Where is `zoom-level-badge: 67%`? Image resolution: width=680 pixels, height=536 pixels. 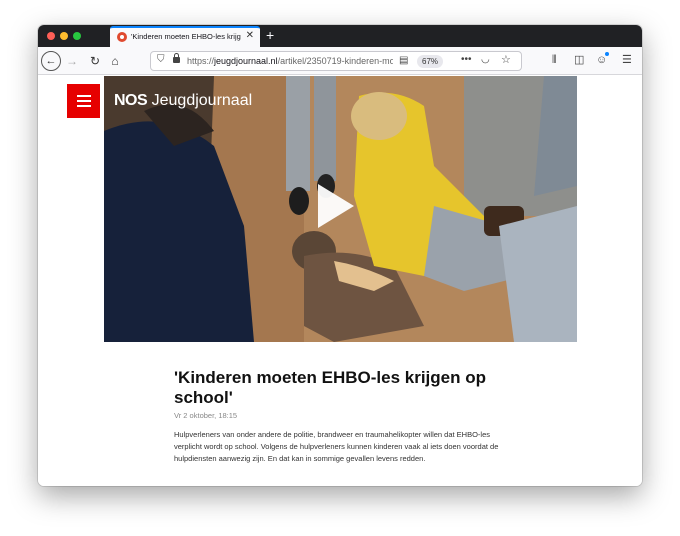 zoom-level-badge: 67% is located at coordinates (430, 61).